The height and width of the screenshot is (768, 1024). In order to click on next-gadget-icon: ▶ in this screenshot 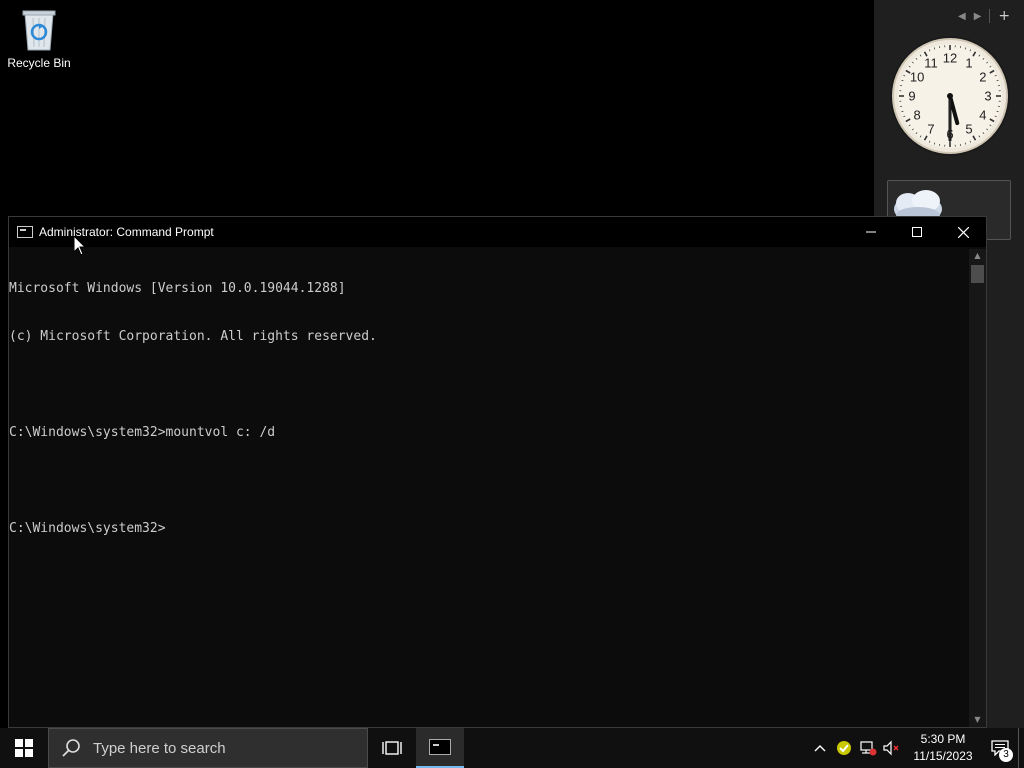, I will do `click(978, 16)`.